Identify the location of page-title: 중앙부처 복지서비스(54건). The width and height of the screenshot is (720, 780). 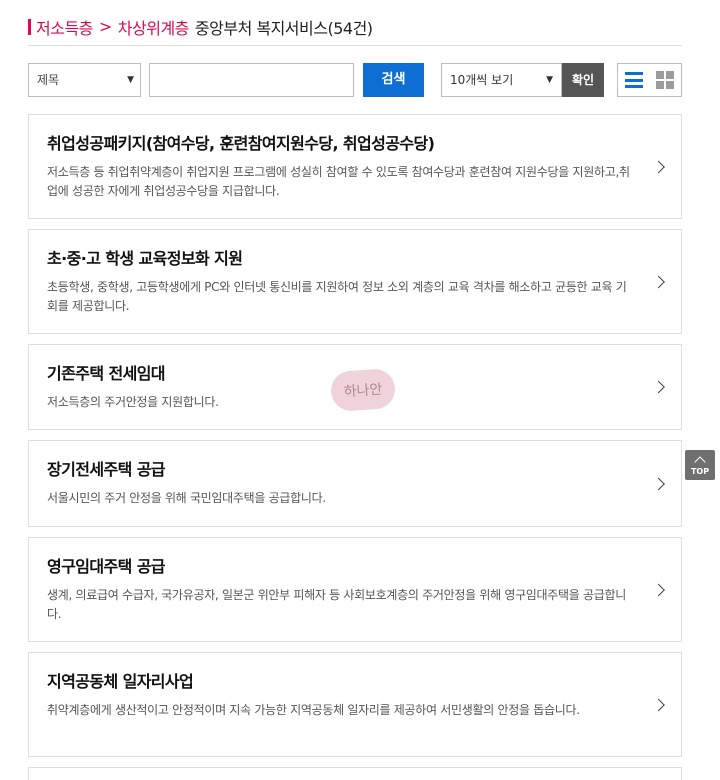
(283, 28).